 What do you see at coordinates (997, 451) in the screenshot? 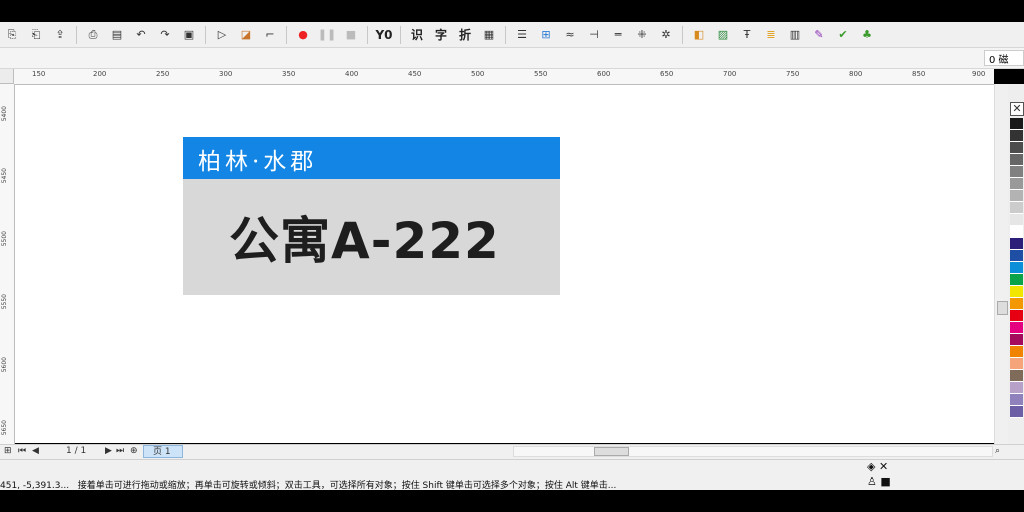
I see `zoom-icon: ⌕` at bounding box center [997, 451].